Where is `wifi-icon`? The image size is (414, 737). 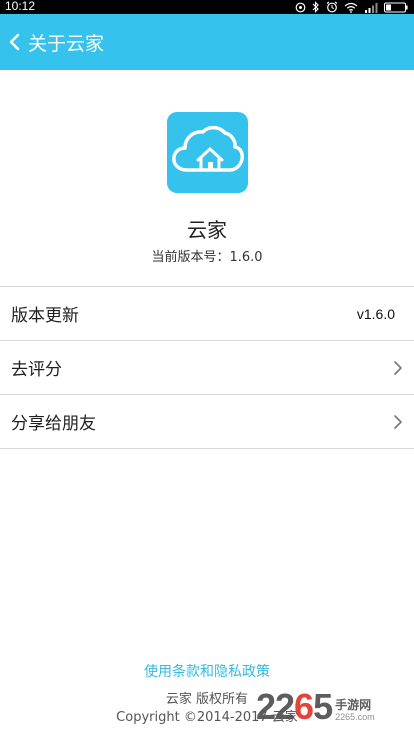 wifi-icon is located at coordinates (351, 7).